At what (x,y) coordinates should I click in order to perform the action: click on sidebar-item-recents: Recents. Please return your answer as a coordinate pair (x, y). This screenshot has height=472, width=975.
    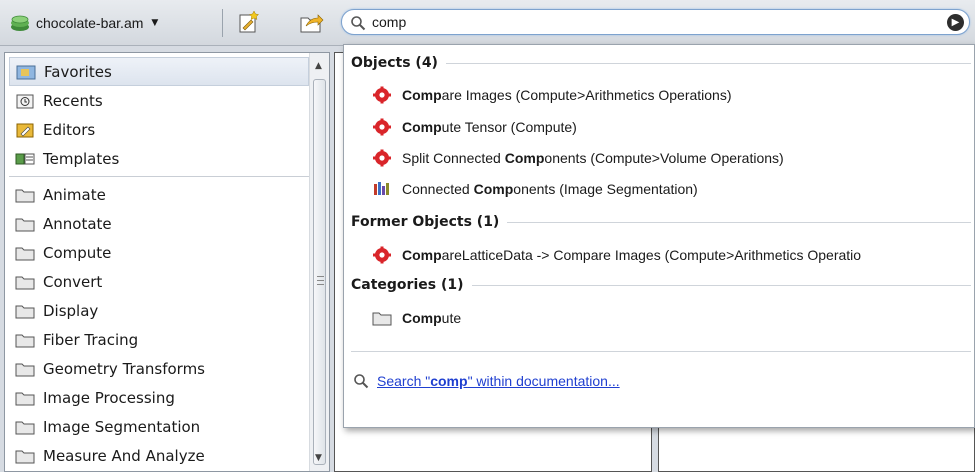
    Looking at the image, I should click on (159, 100).